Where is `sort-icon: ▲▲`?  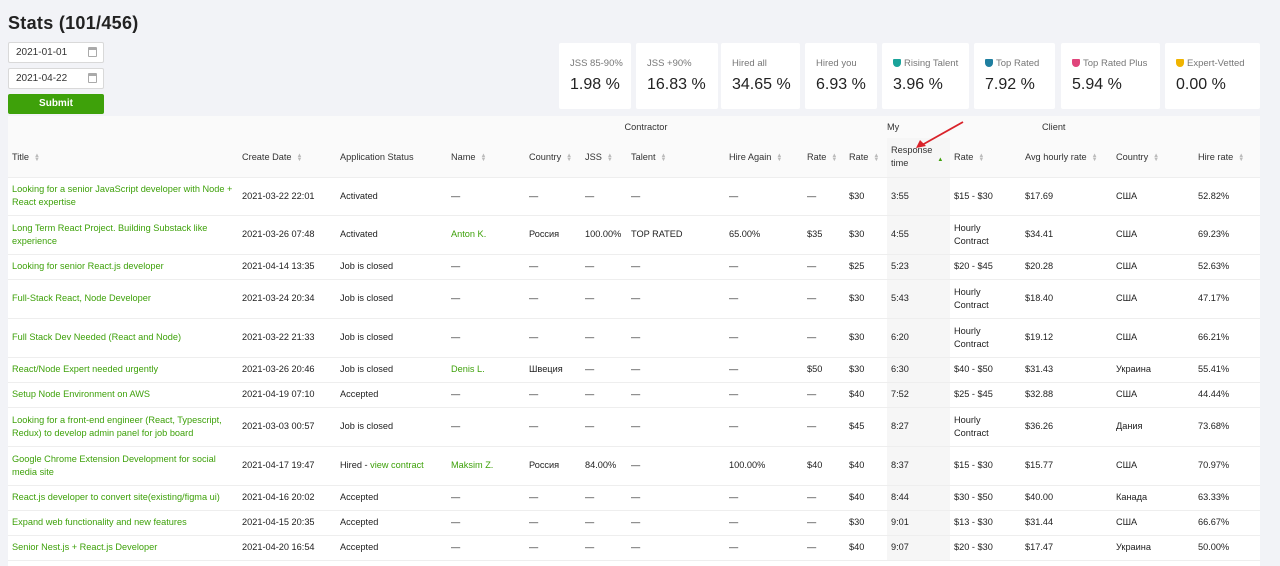 sort-icon: ▲▲ is located at coordinates (940, 158).